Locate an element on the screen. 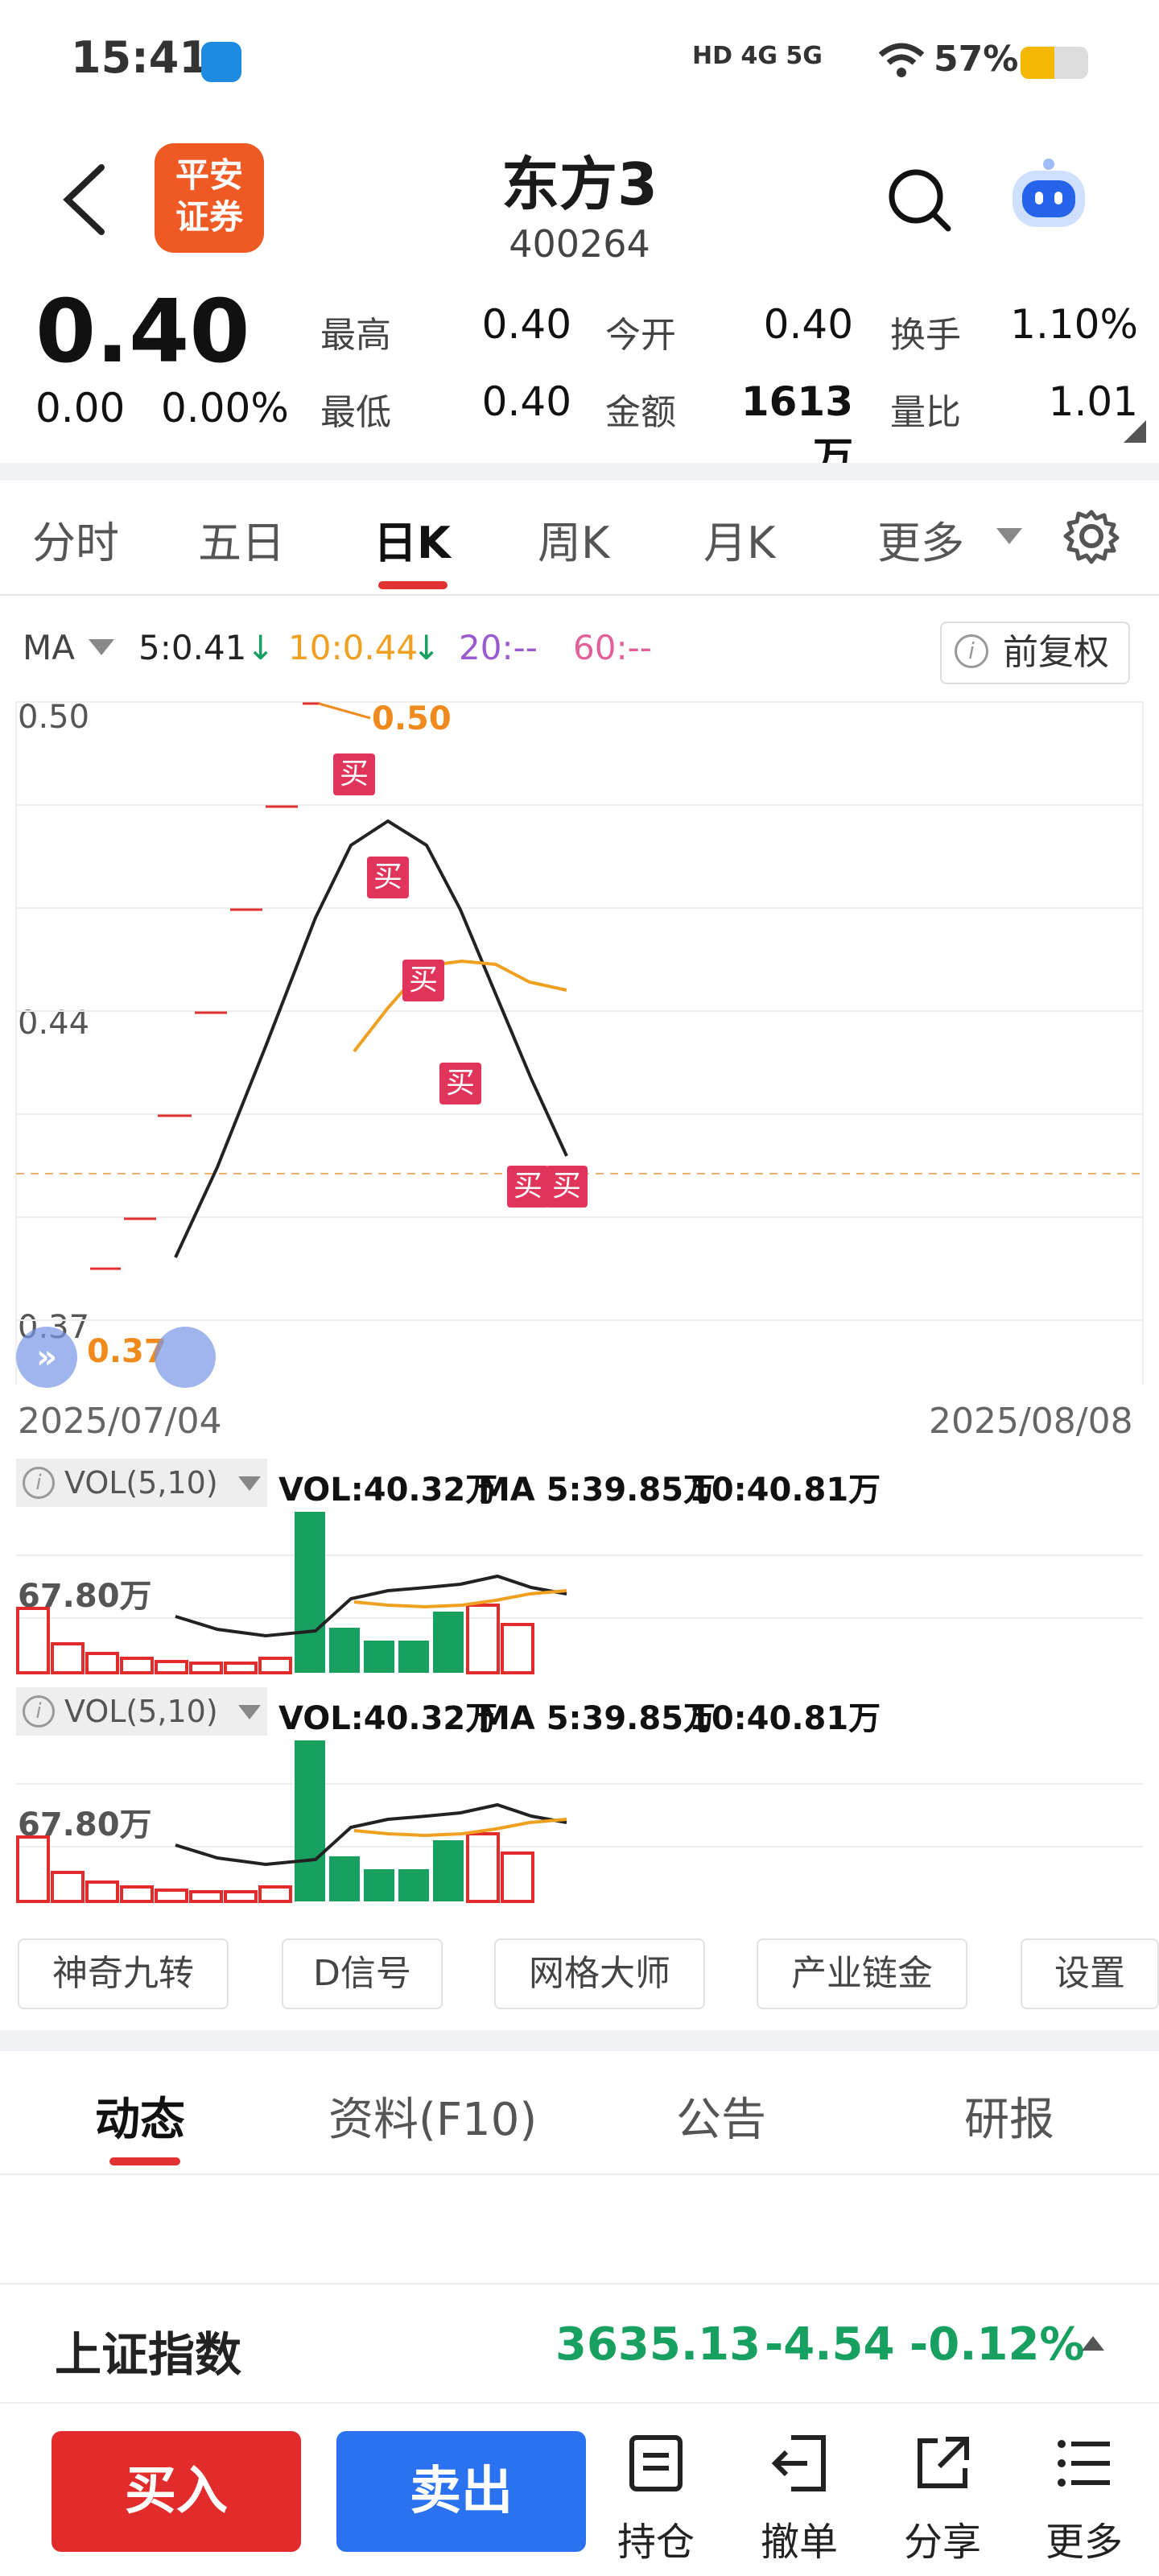 The height and width of the screenshot is (2576, 1159). trade-bar: 买入 卖出 持仓 撤单 分享 更多 is located at coordinates (579, 2495).